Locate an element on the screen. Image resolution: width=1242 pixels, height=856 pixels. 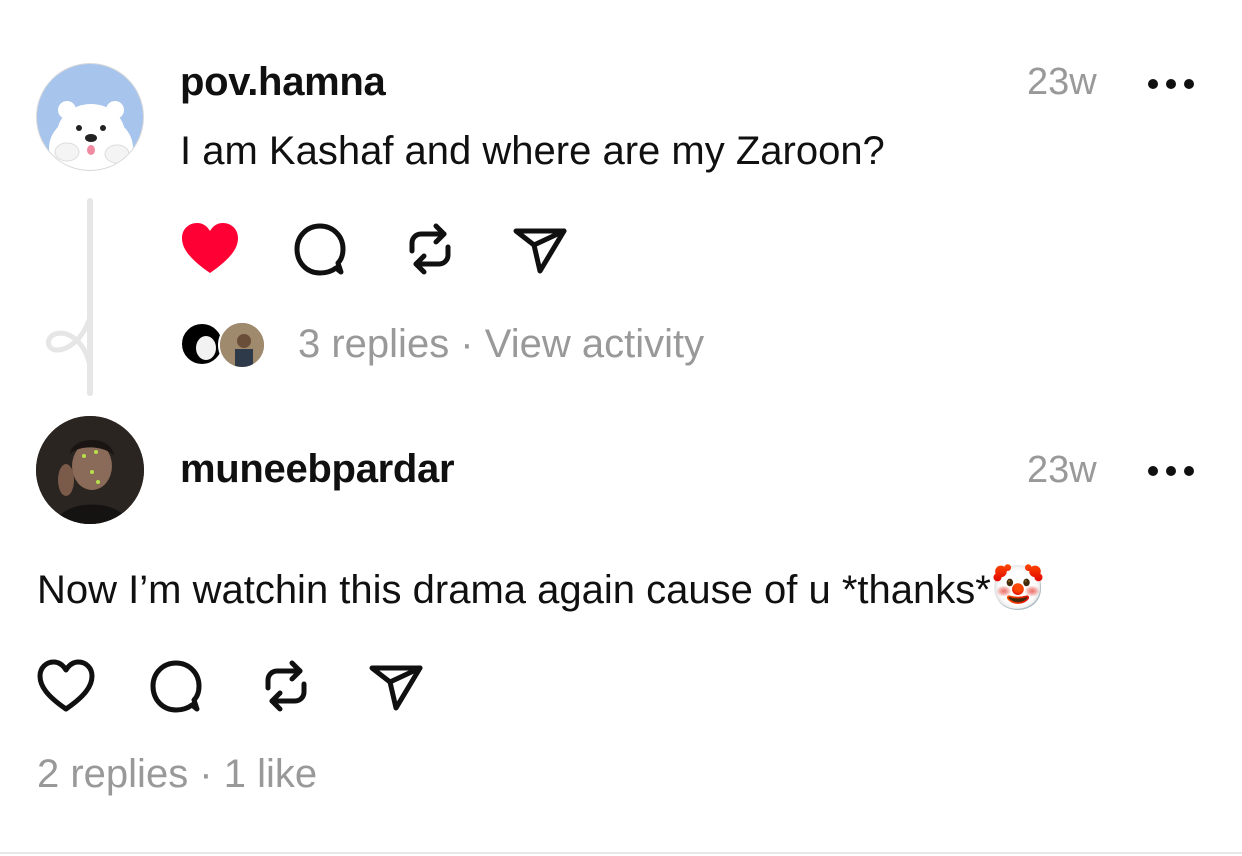
avatar-pov-hamna is located at coordinates (90, 117).